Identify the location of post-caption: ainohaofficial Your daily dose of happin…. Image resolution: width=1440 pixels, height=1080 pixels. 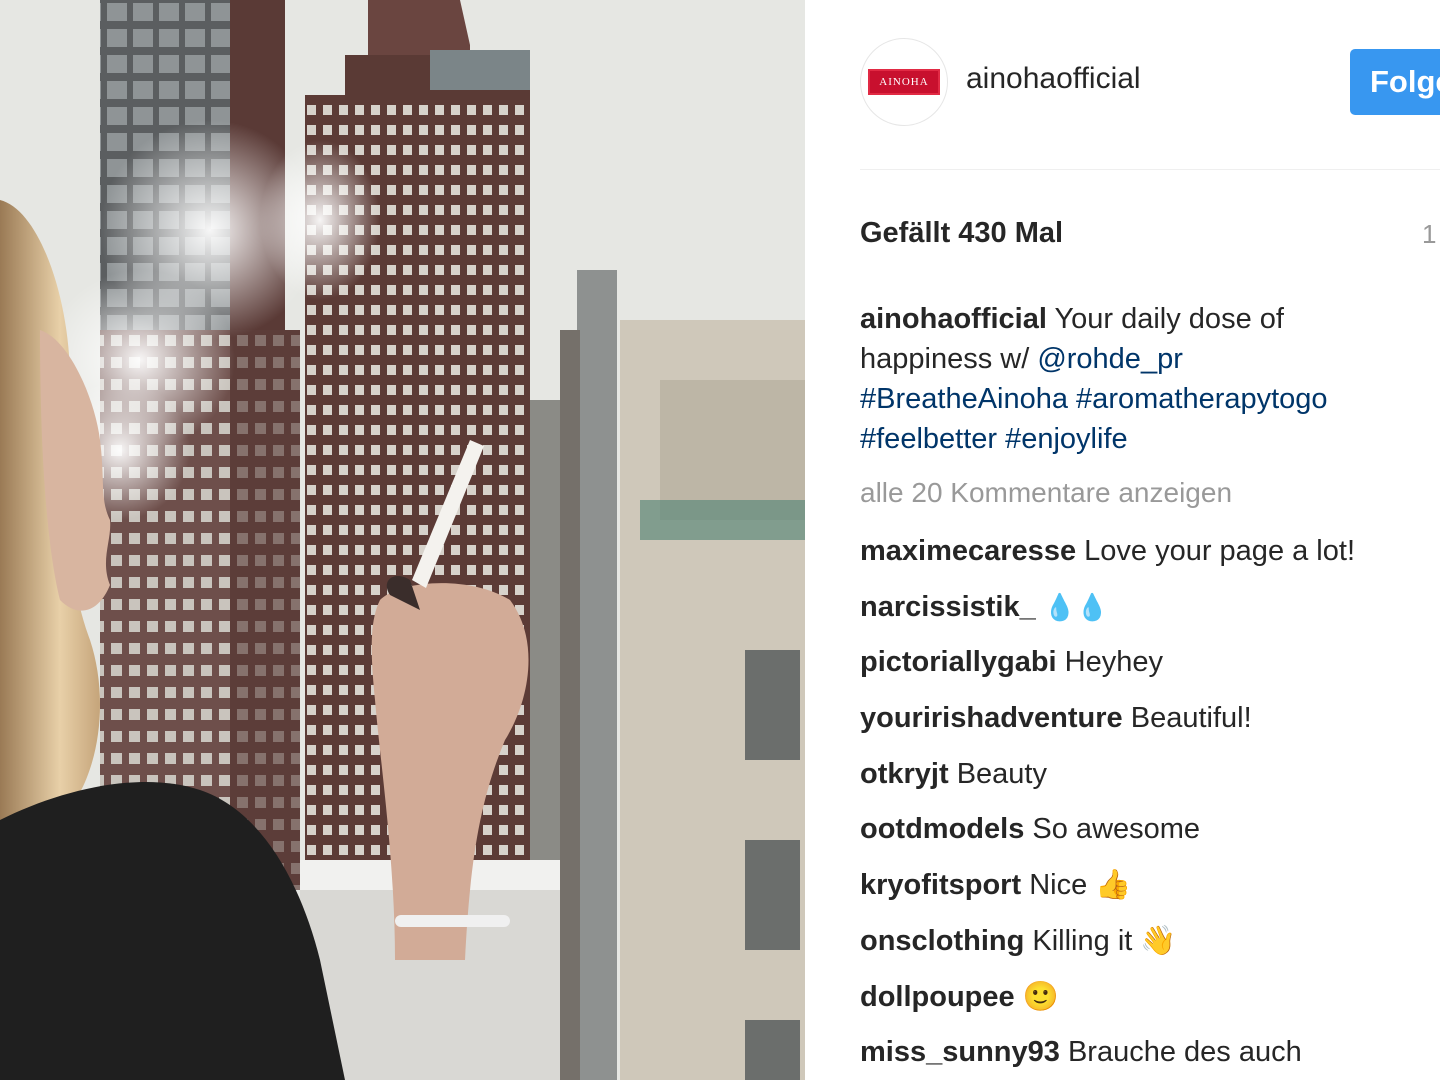
(1140, 379).